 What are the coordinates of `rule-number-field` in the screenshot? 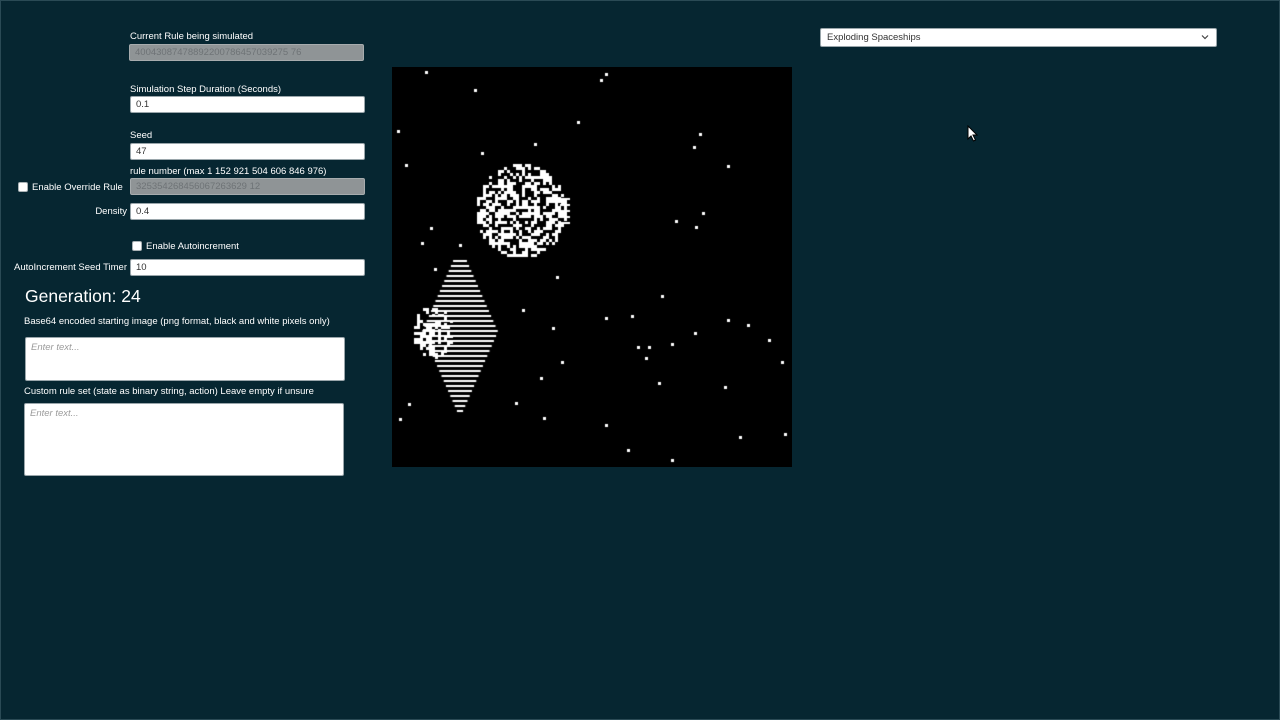 It's located at (247, 186).